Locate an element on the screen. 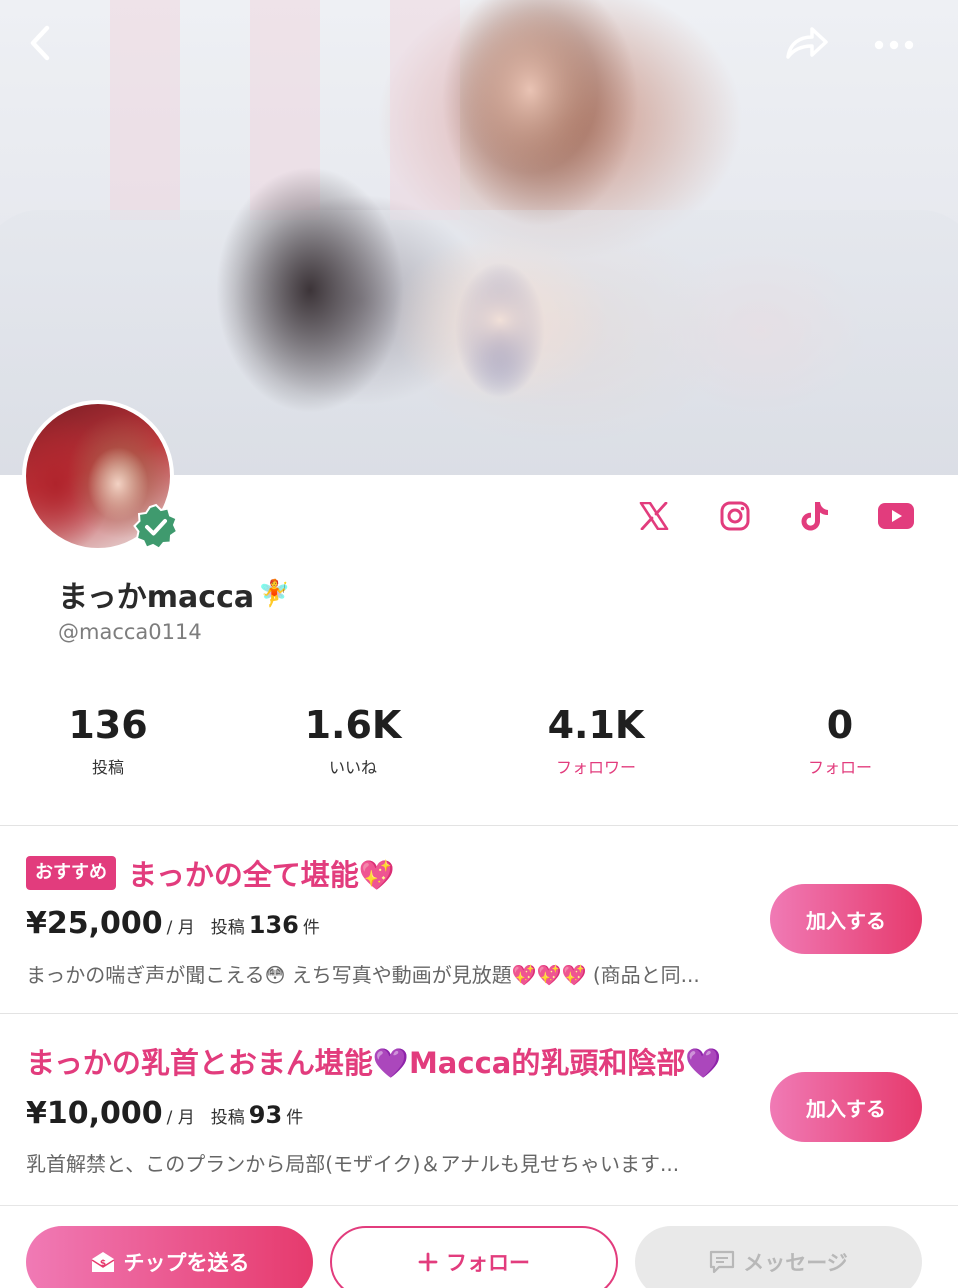 The height and width of the screenshot is (1288, 958). stat-following: 0 フォロー is located at coordinates (840, 740).